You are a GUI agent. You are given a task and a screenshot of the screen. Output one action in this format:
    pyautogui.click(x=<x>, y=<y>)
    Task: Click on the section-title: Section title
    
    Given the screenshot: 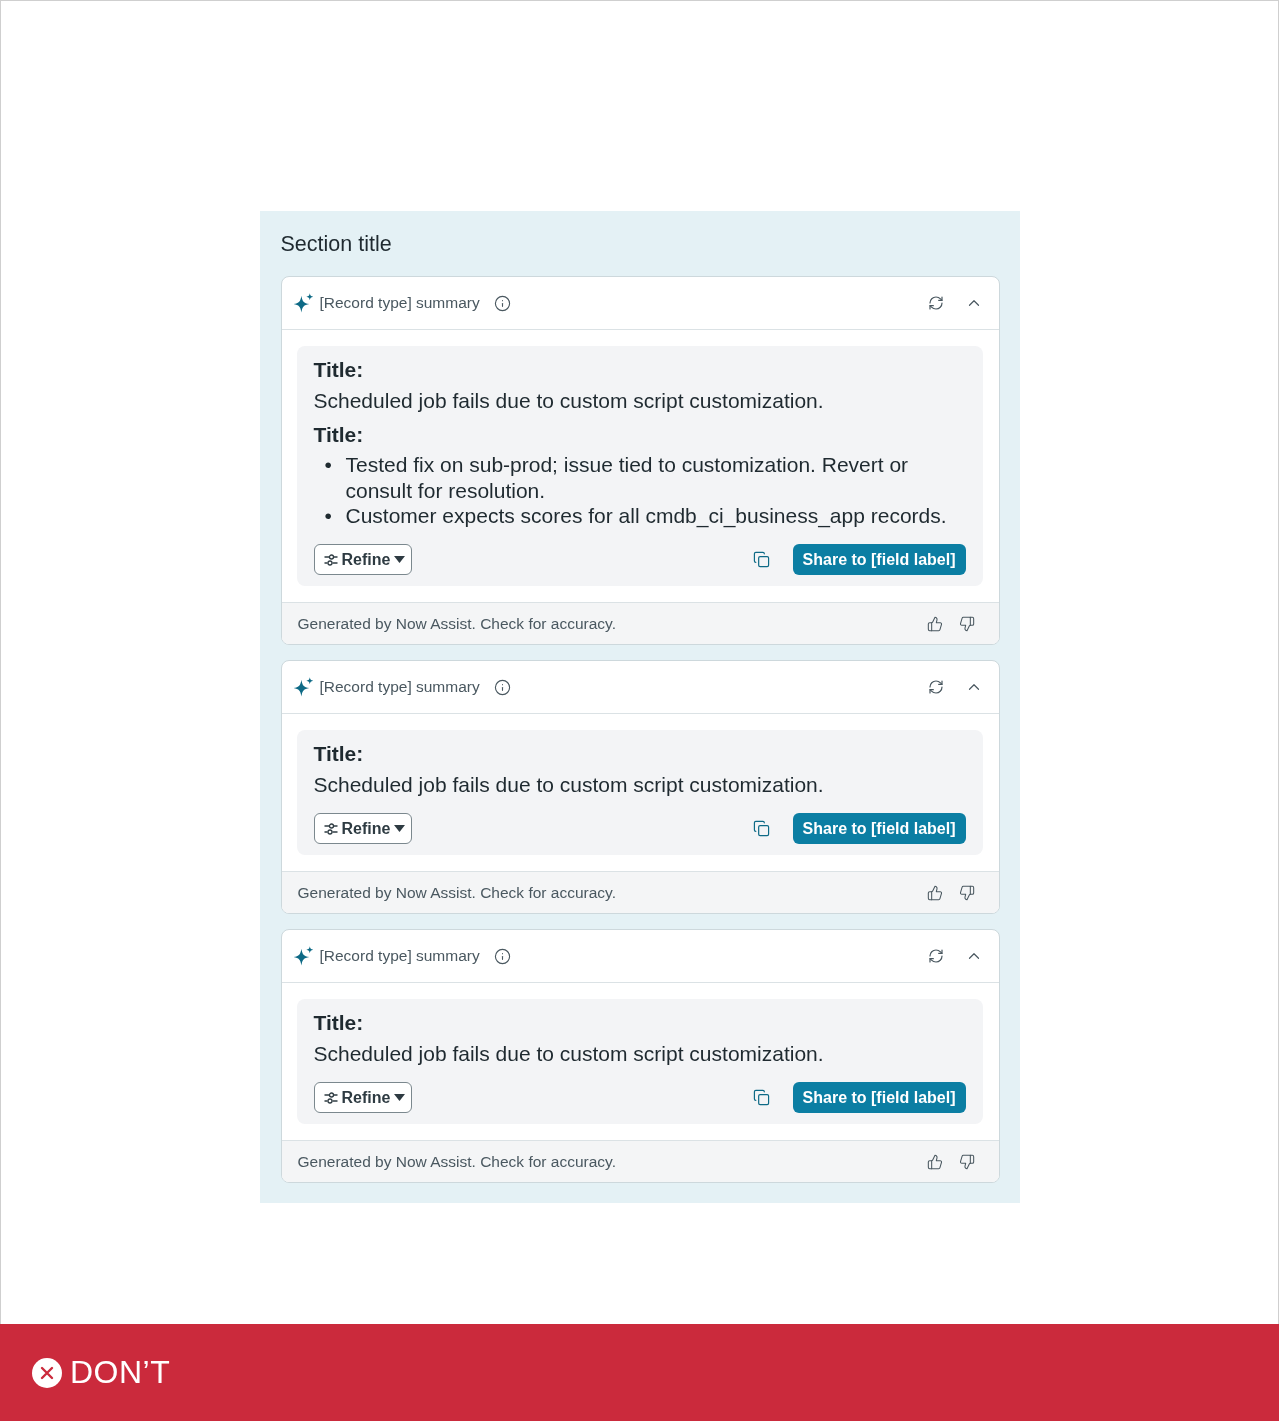 What is the action you would take?
    pyautogui.click(x=336, y=244)
    